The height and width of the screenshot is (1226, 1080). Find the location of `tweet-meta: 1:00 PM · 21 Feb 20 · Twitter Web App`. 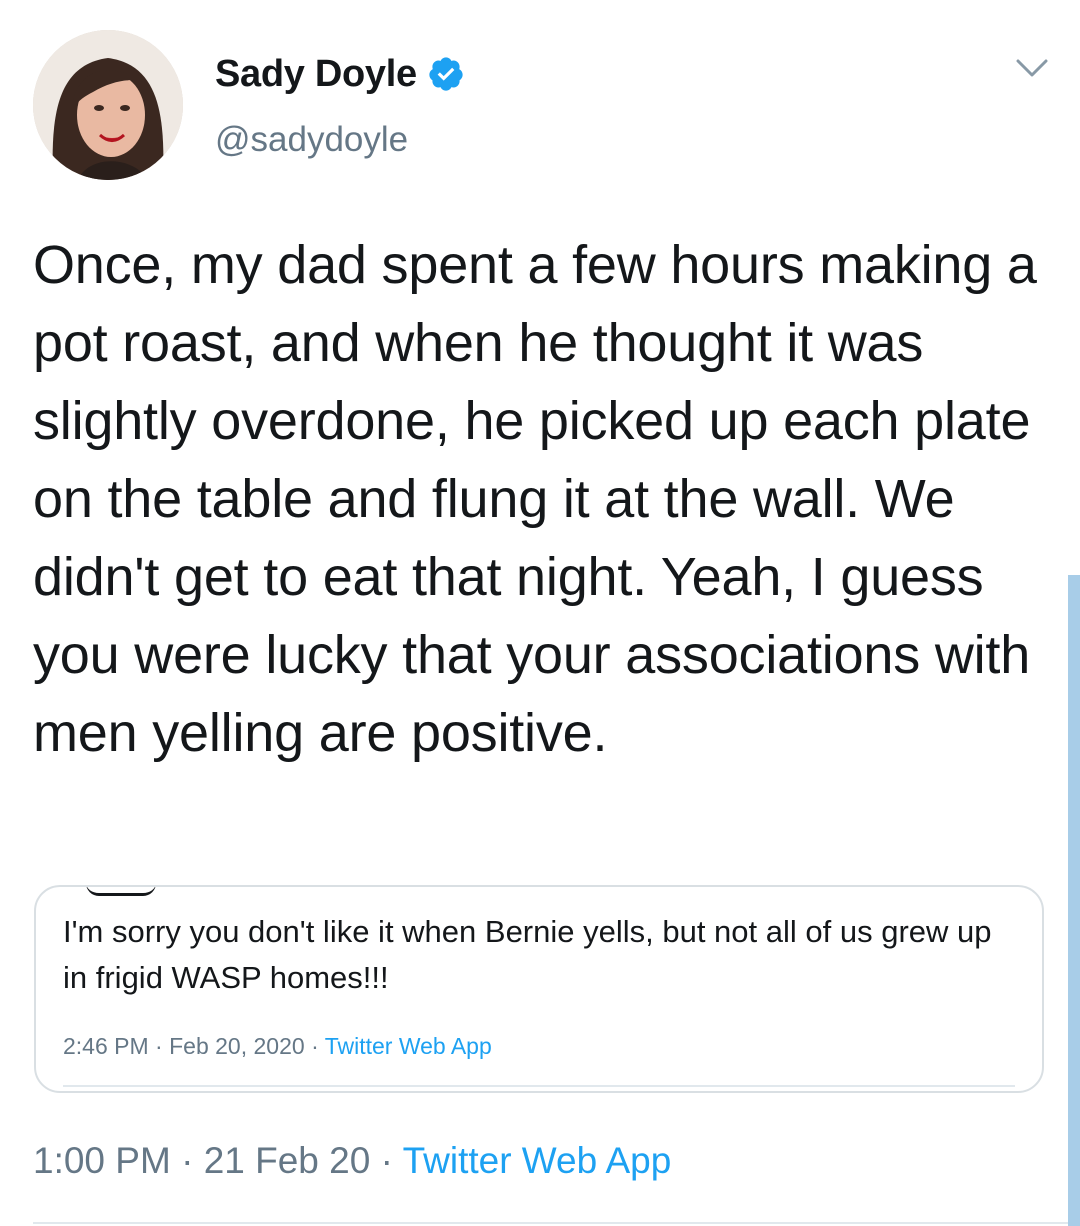

tweet-meta: 1:00 PM · 21 Feb 20 · Twitter Web App is located at coordinates (352, 1161).